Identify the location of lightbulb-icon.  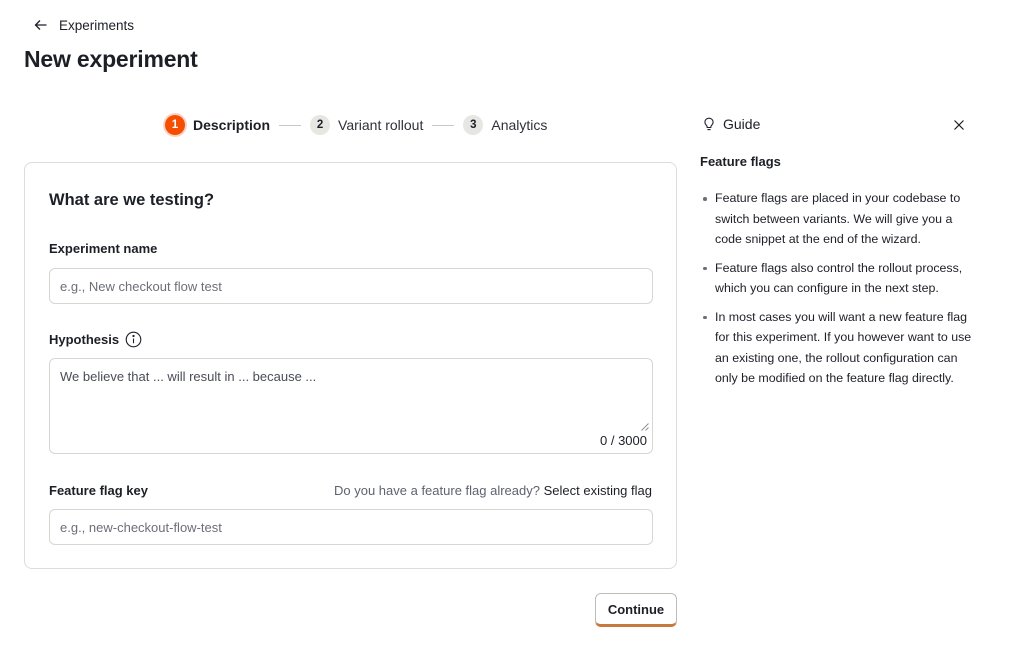
(709, 124).